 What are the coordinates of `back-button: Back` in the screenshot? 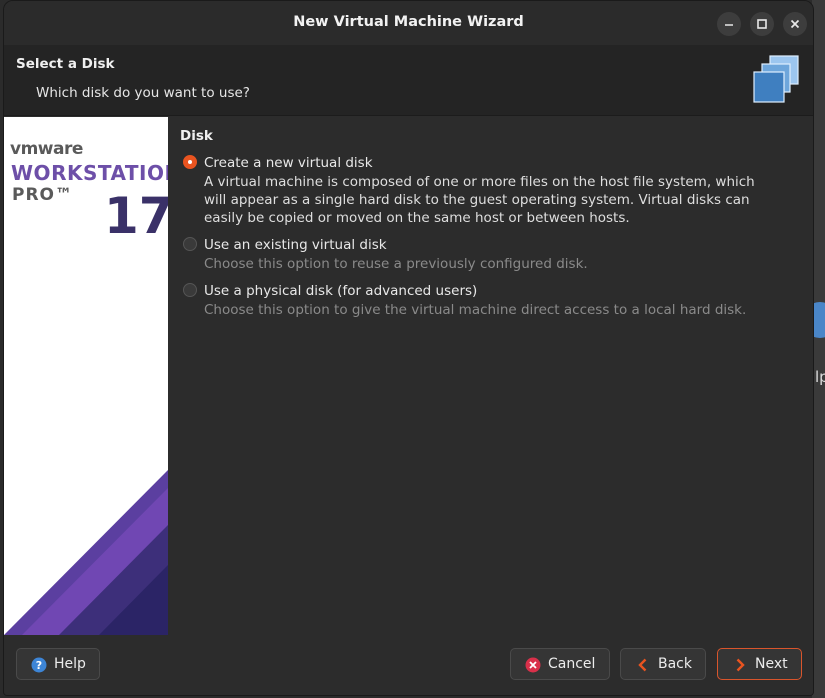 It's located at (663, 664).